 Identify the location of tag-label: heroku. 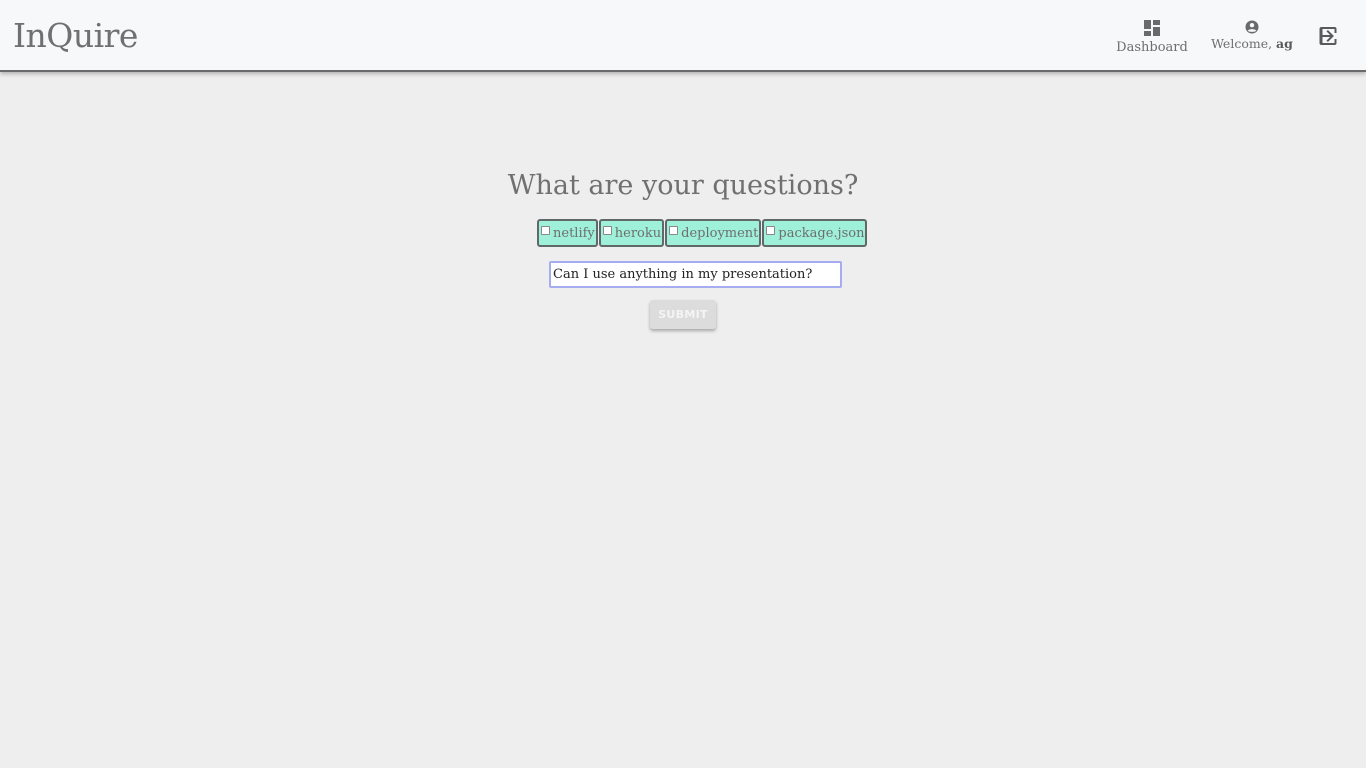
(638, 233).